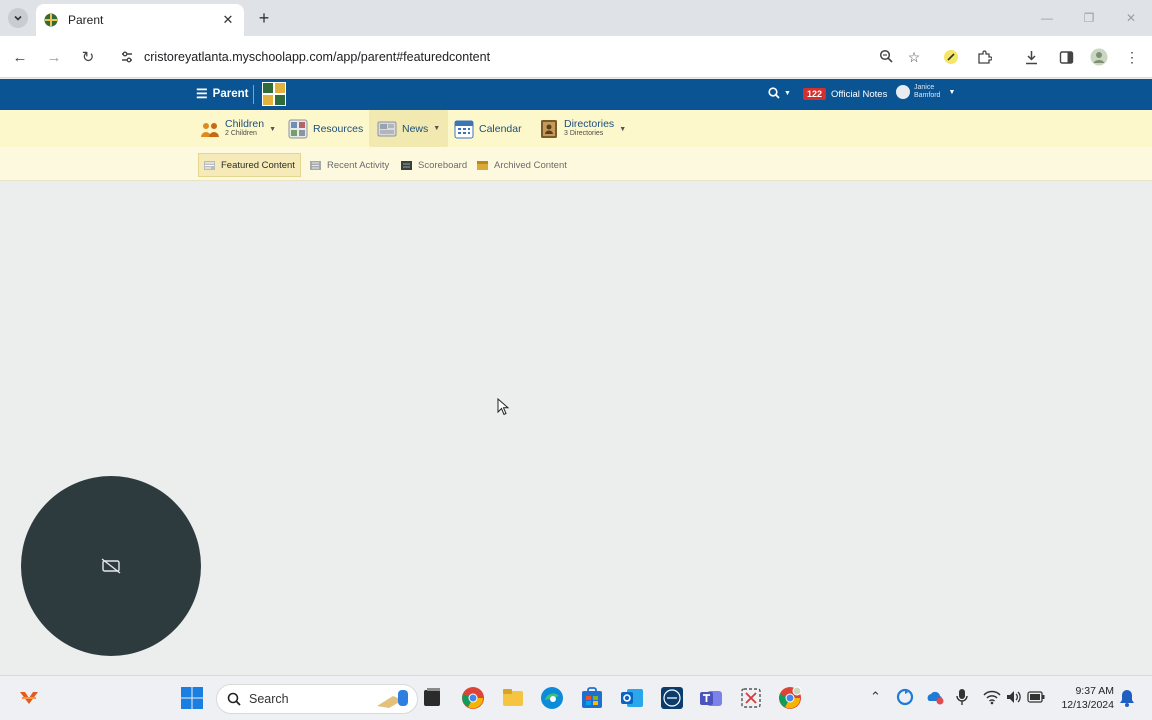 The width and height of the screenshot is (1152, 720). Describe the element at coordinates (632, 698) in the screenshot. I see `outlook-icon` at that location.